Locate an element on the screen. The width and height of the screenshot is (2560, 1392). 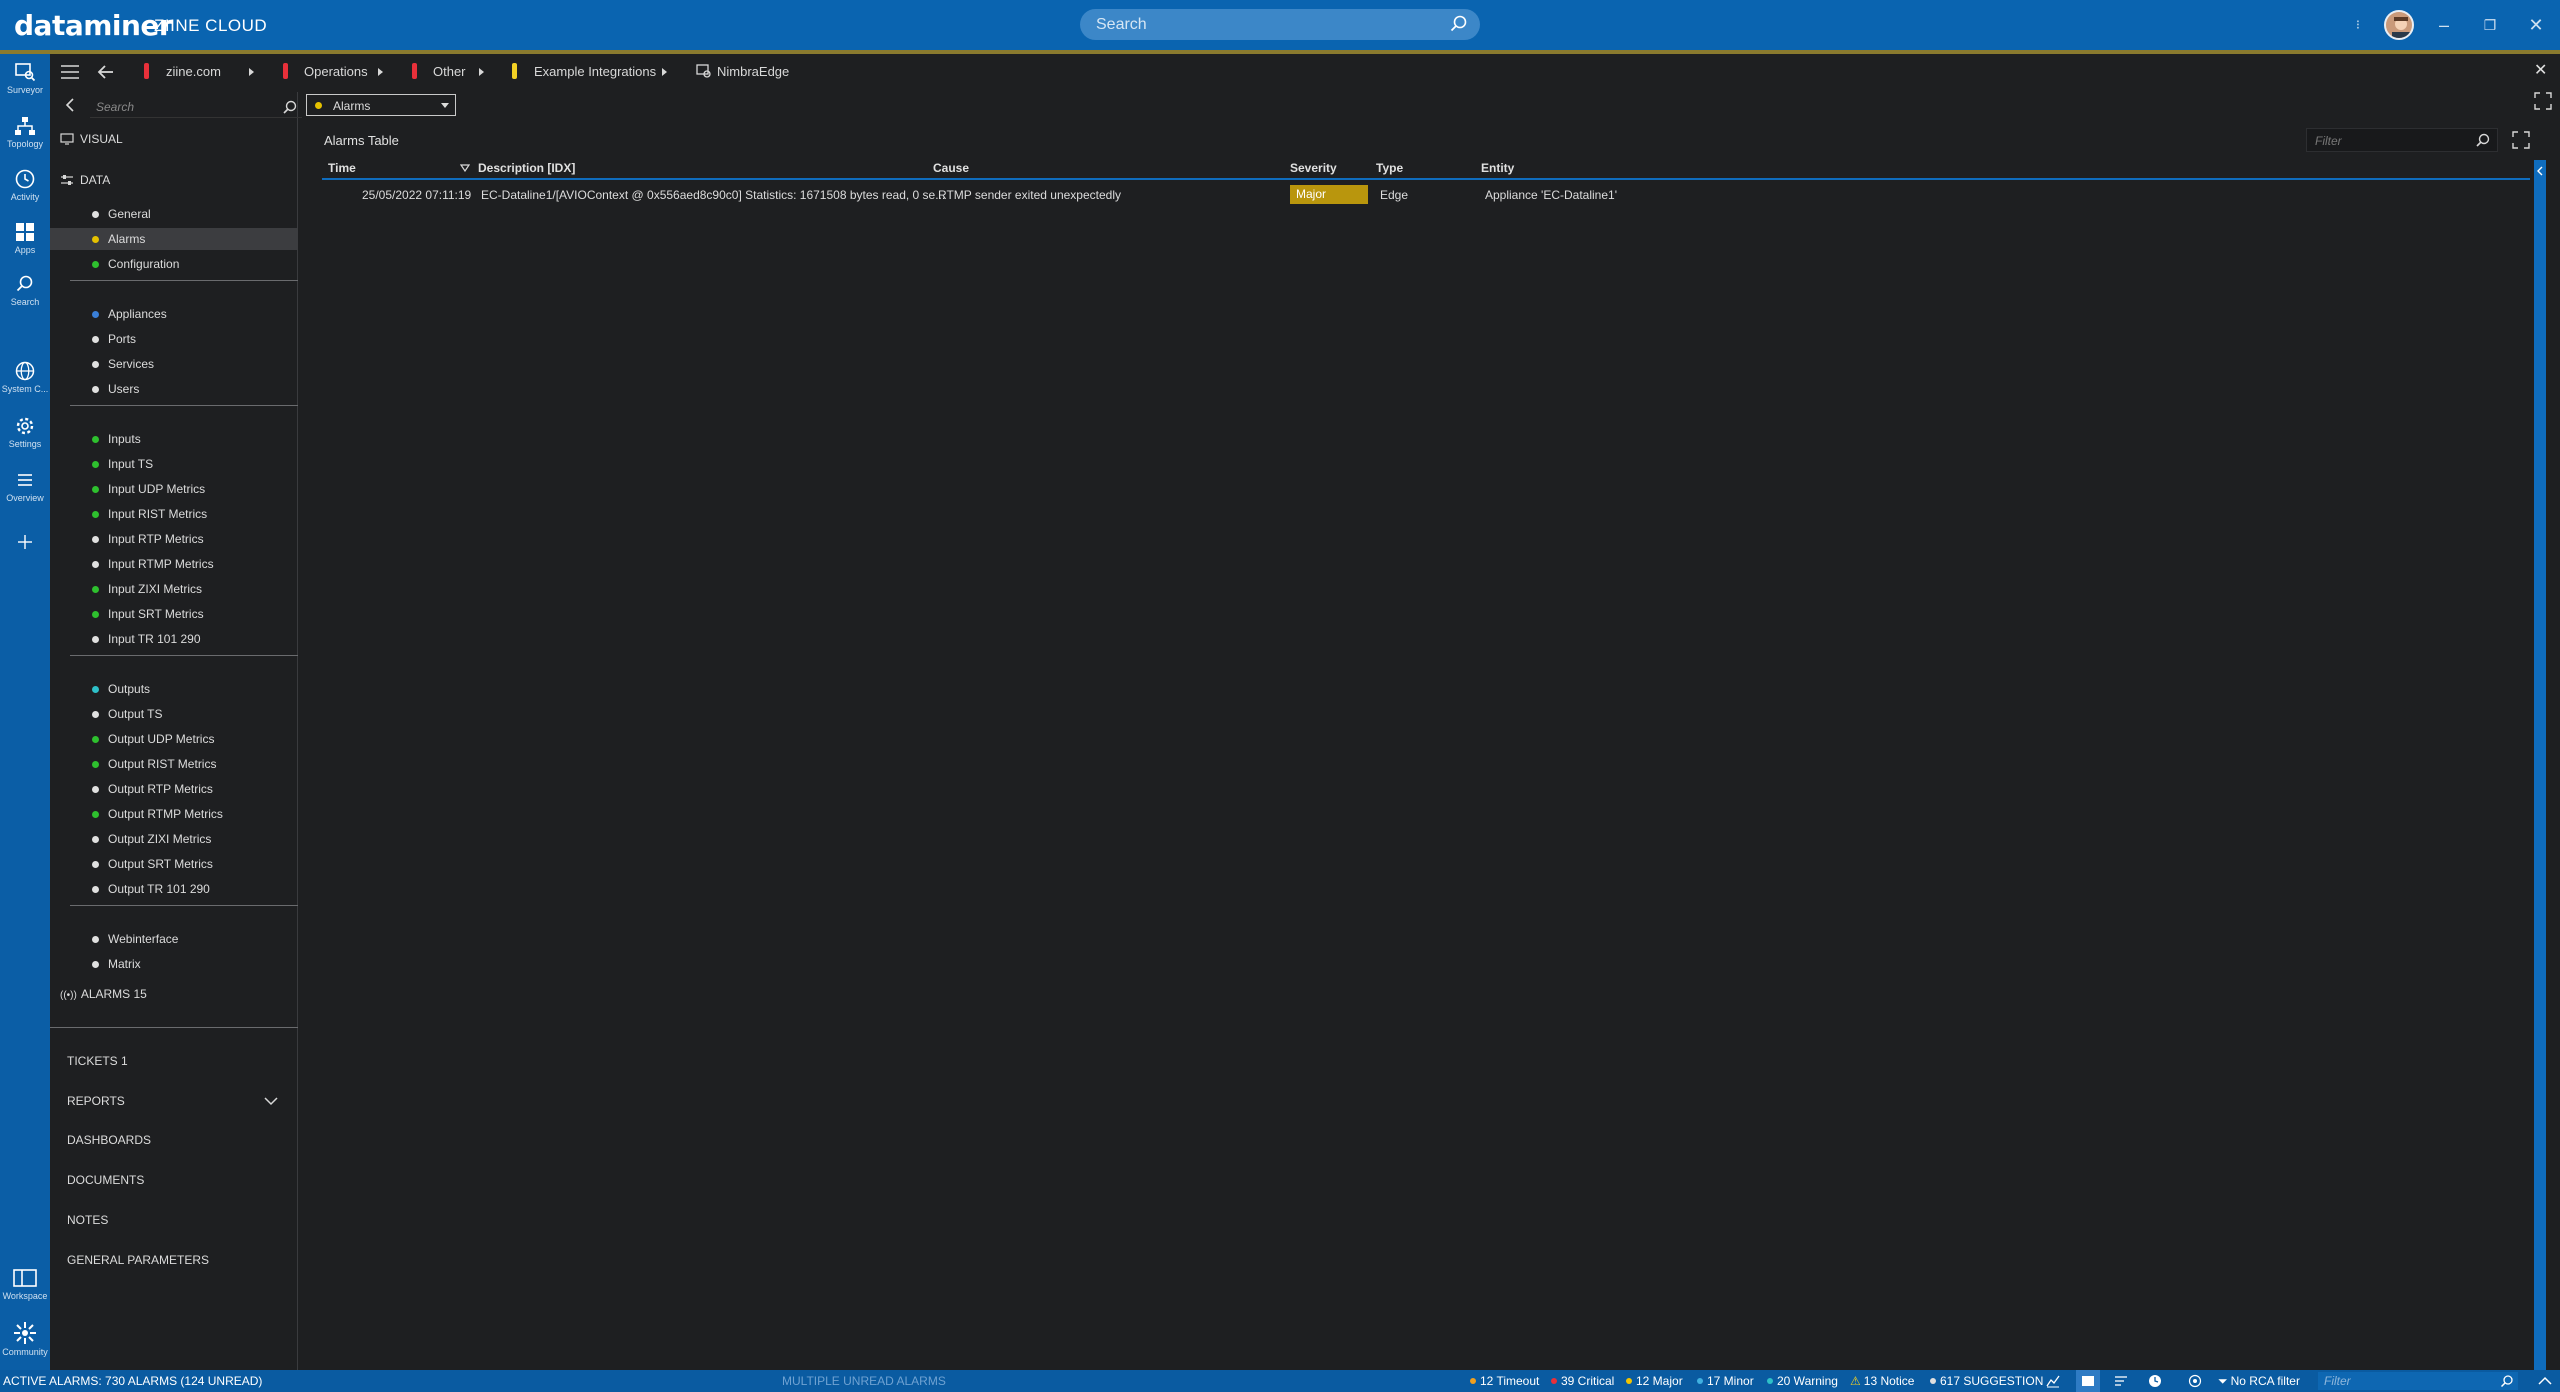
nav-item-ports: Ports is located at coordinates (174, 339).